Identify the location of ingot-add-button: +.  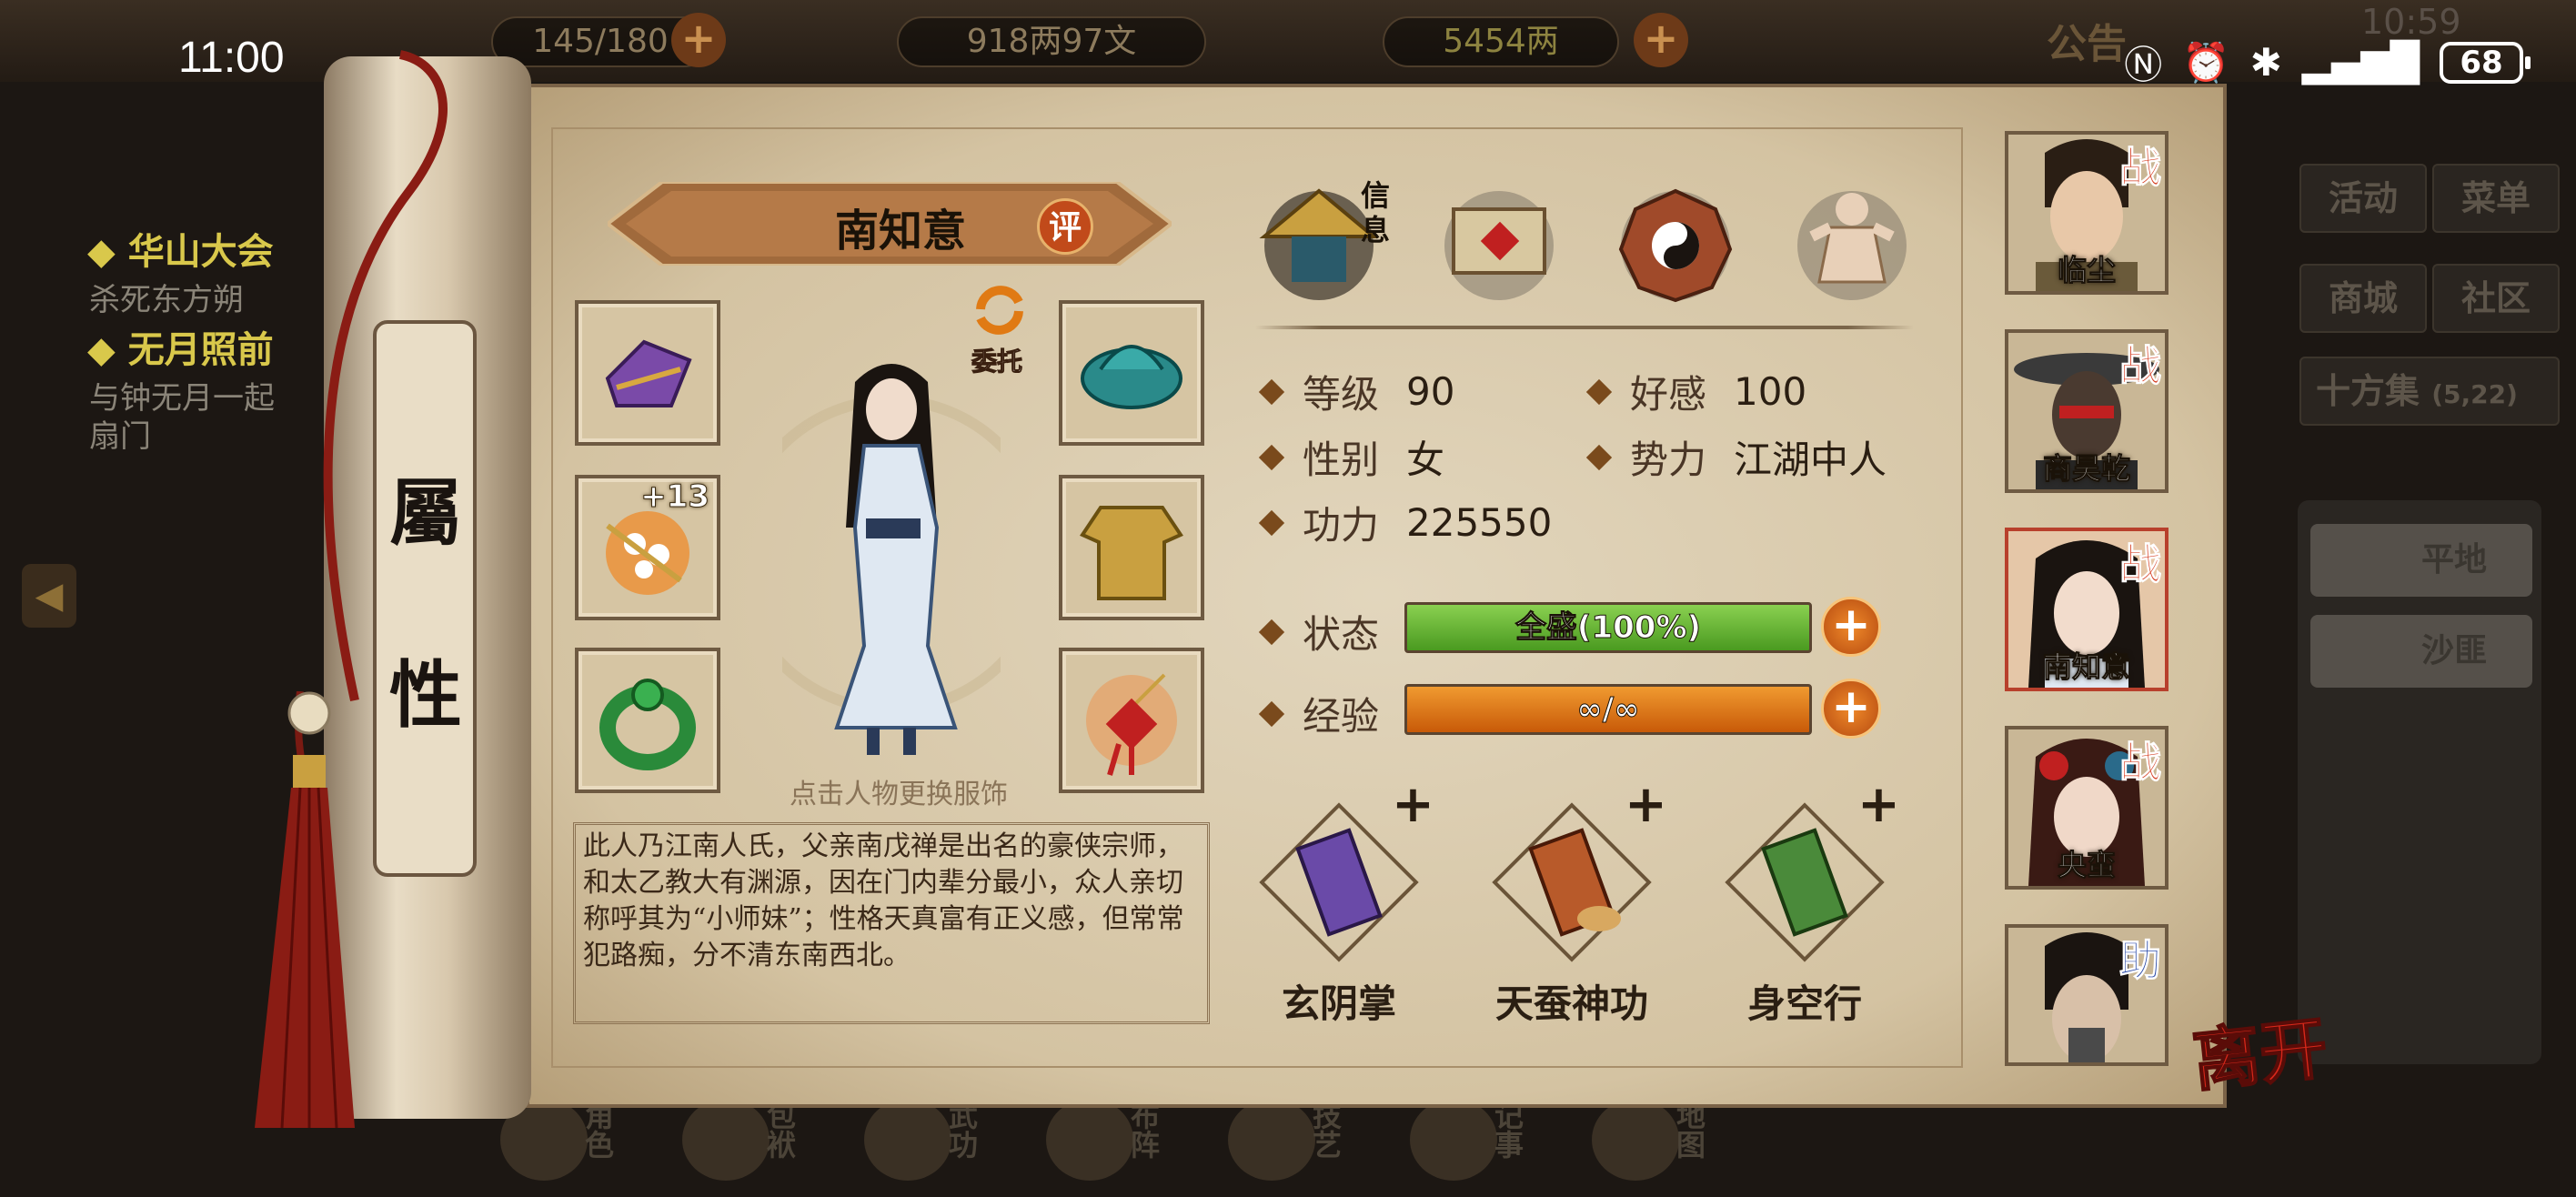
(1661, 40).